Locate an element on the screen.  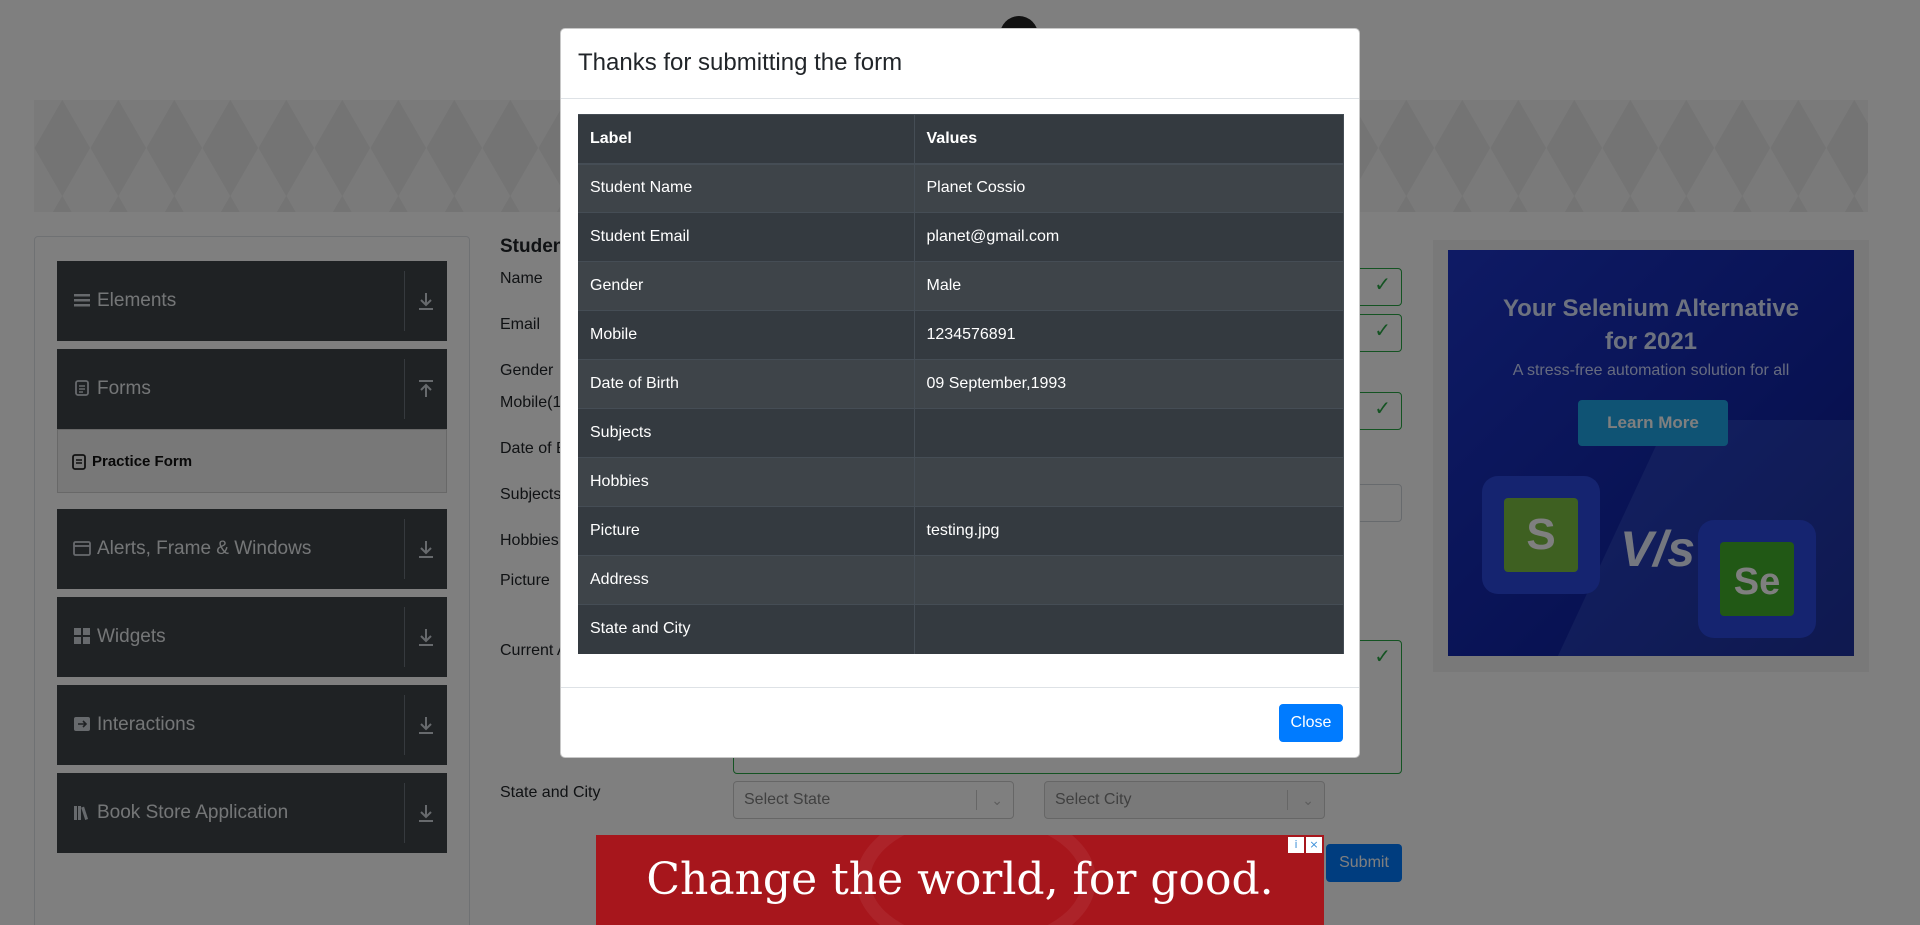
row-label: Gender is located at coordinates (746, 286).